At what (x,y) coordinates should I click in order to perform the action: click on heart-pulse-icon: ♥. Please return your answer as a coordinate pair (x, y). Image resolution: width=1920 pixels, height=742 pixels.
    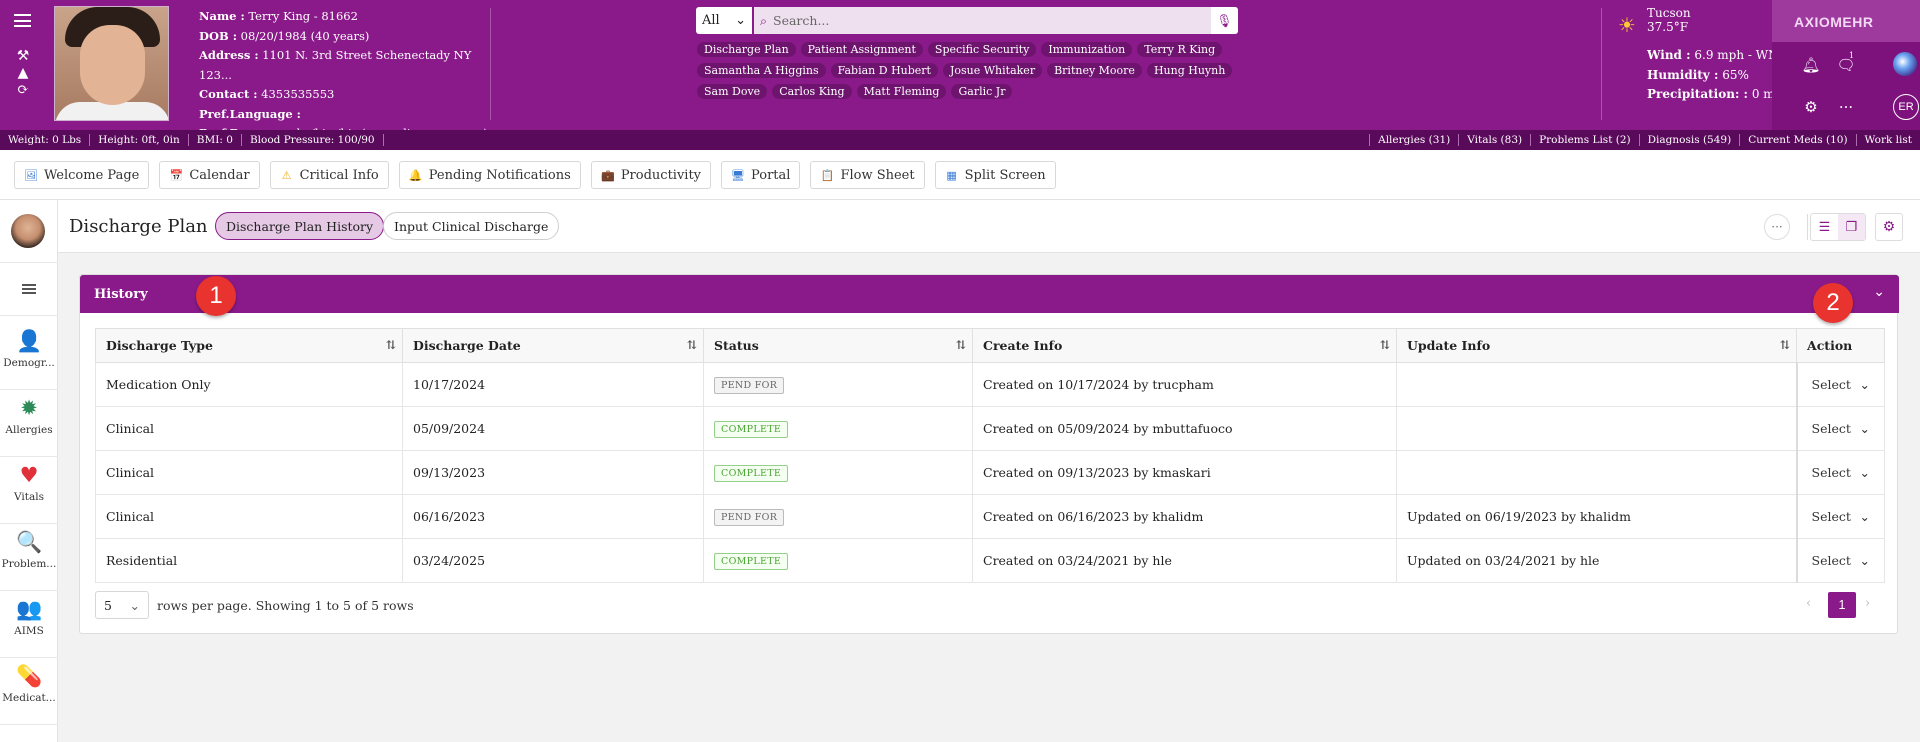
    Looking at the image, I should click on (29, 475).